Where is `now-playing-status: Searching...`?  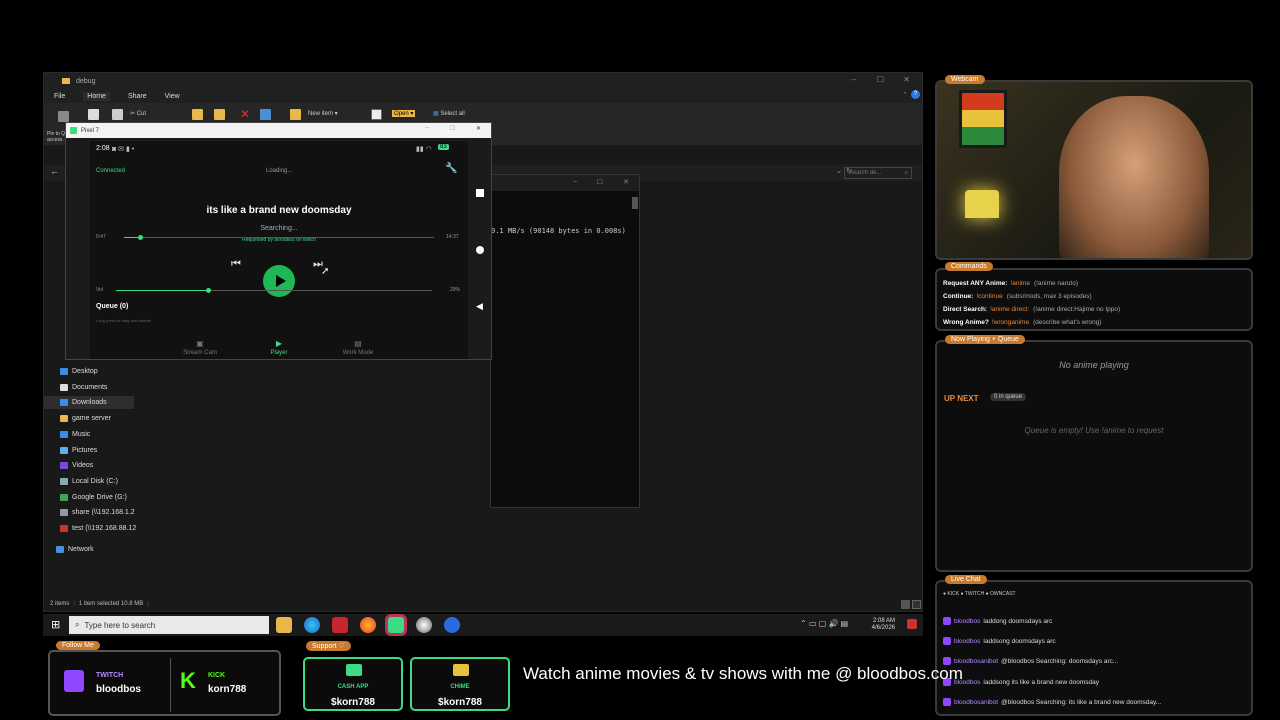 now-playing-status: Searching... is located at coordinates (279, 228).